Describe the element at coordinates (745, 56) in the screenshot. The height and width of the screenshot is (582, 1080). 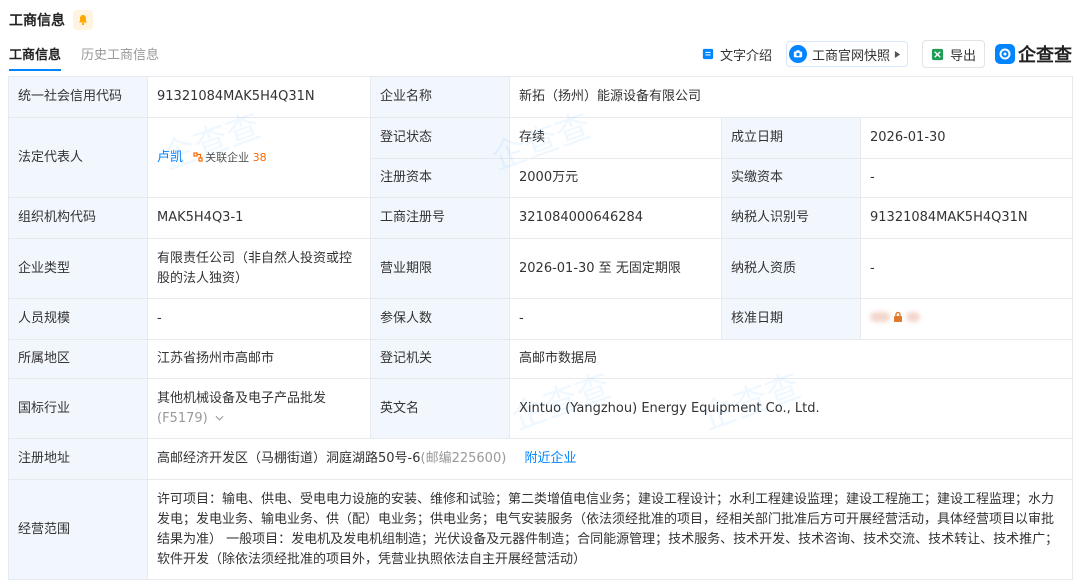
I see `text-intro-label: 文字介绍` at that location.